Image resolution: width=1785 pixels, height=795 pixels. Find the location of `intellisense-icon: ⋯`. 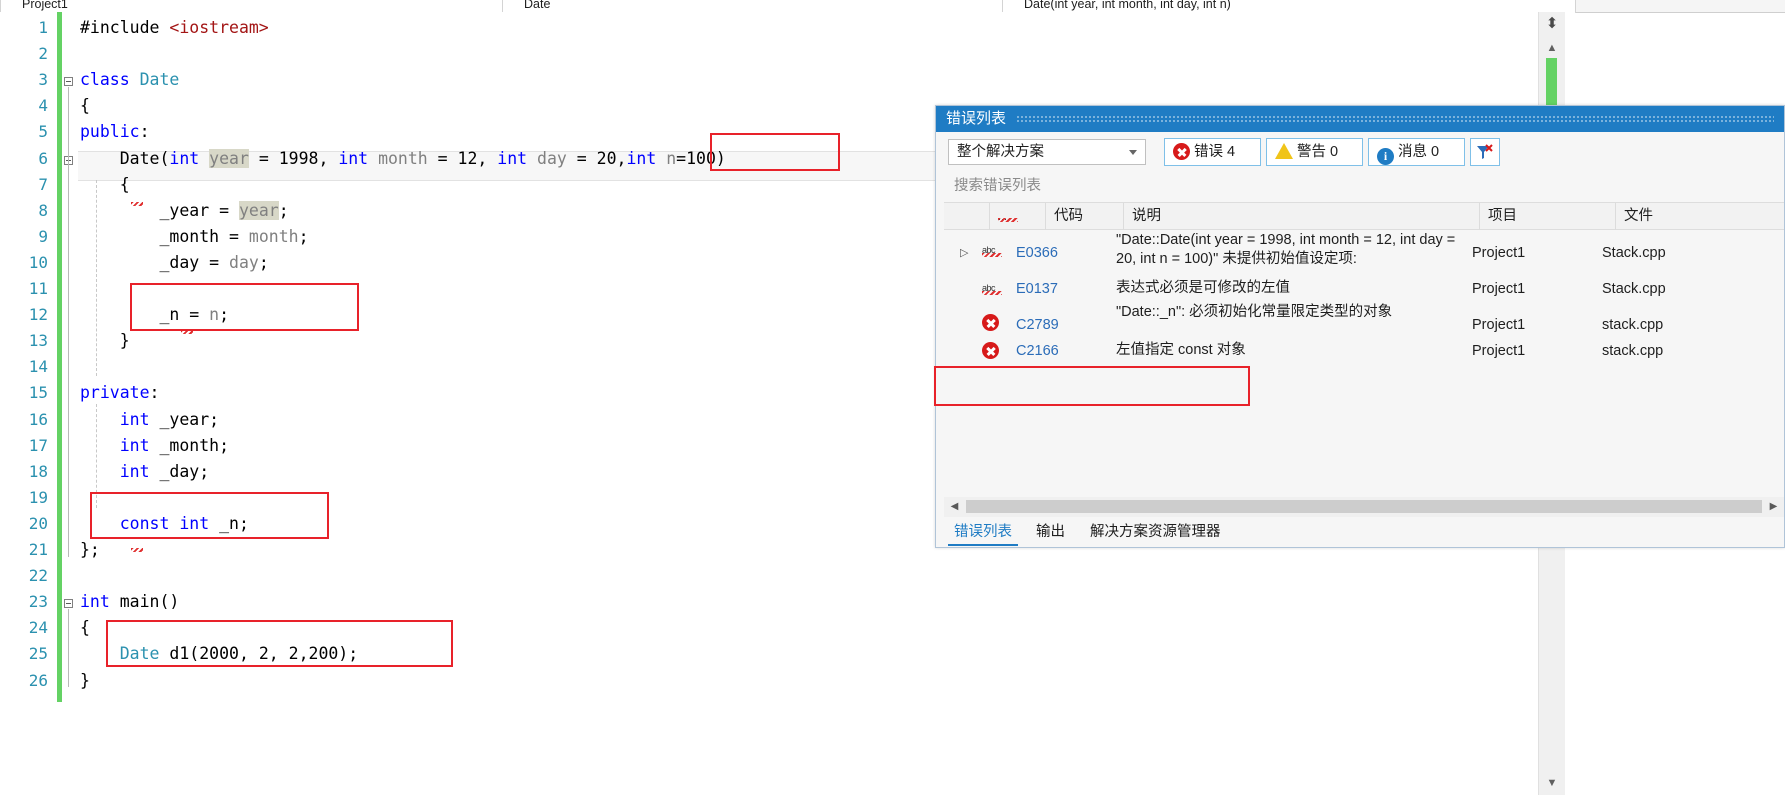

intellisense-icon: ⋯ is located at coordinates (1008, 215).